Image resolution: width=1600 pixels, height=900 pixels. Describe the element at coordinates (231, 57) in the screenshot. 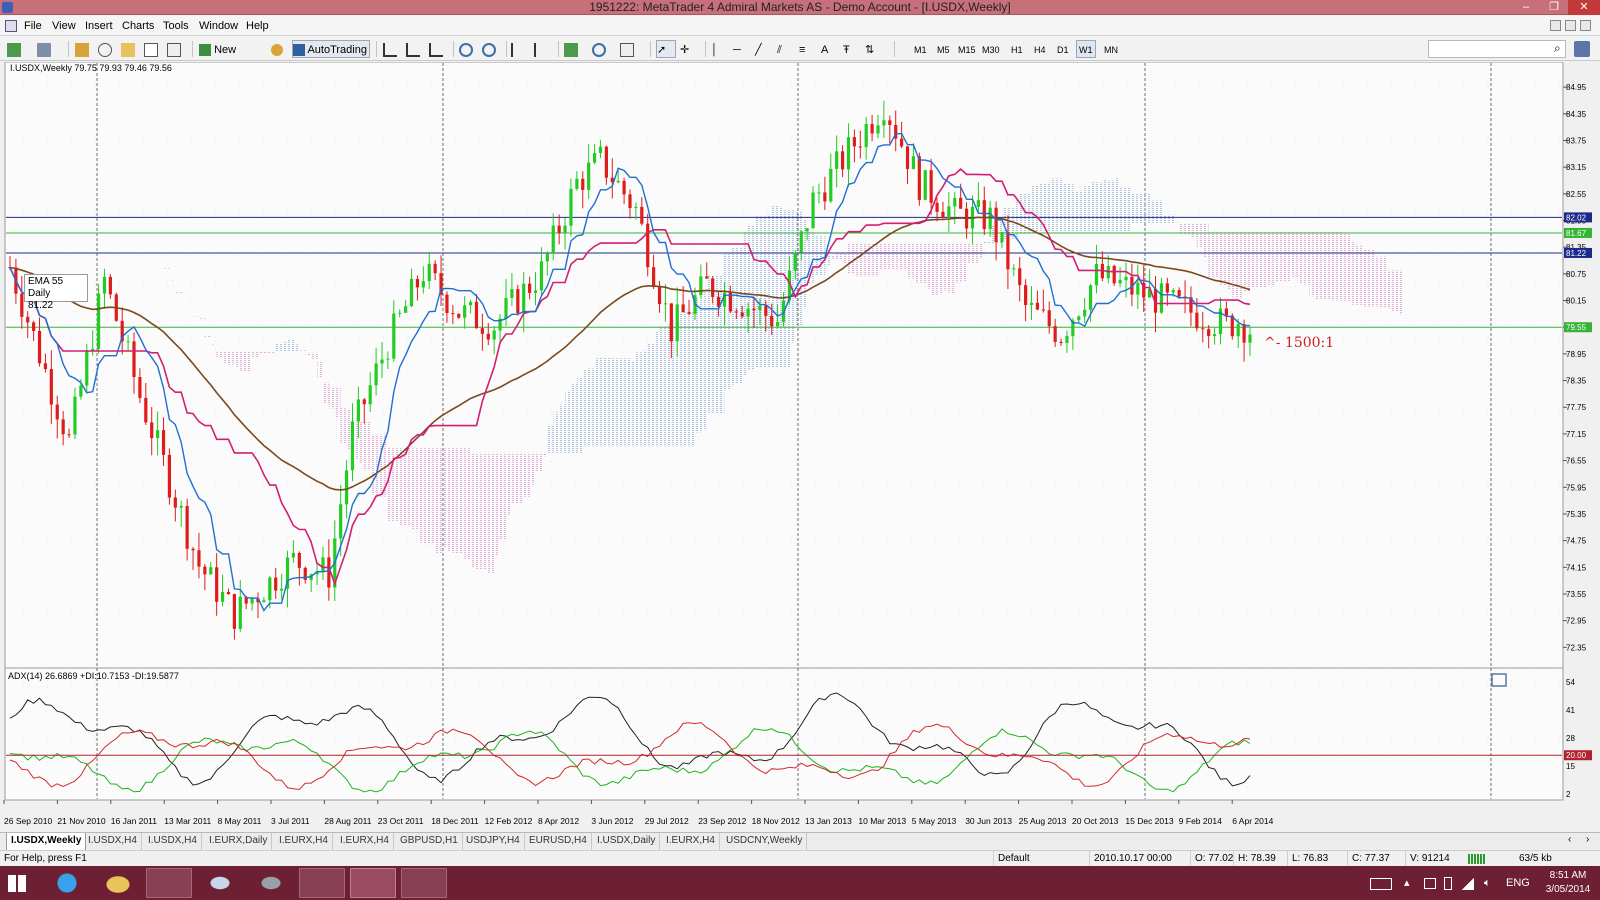

I see `new-order-button: New Order` at that location.